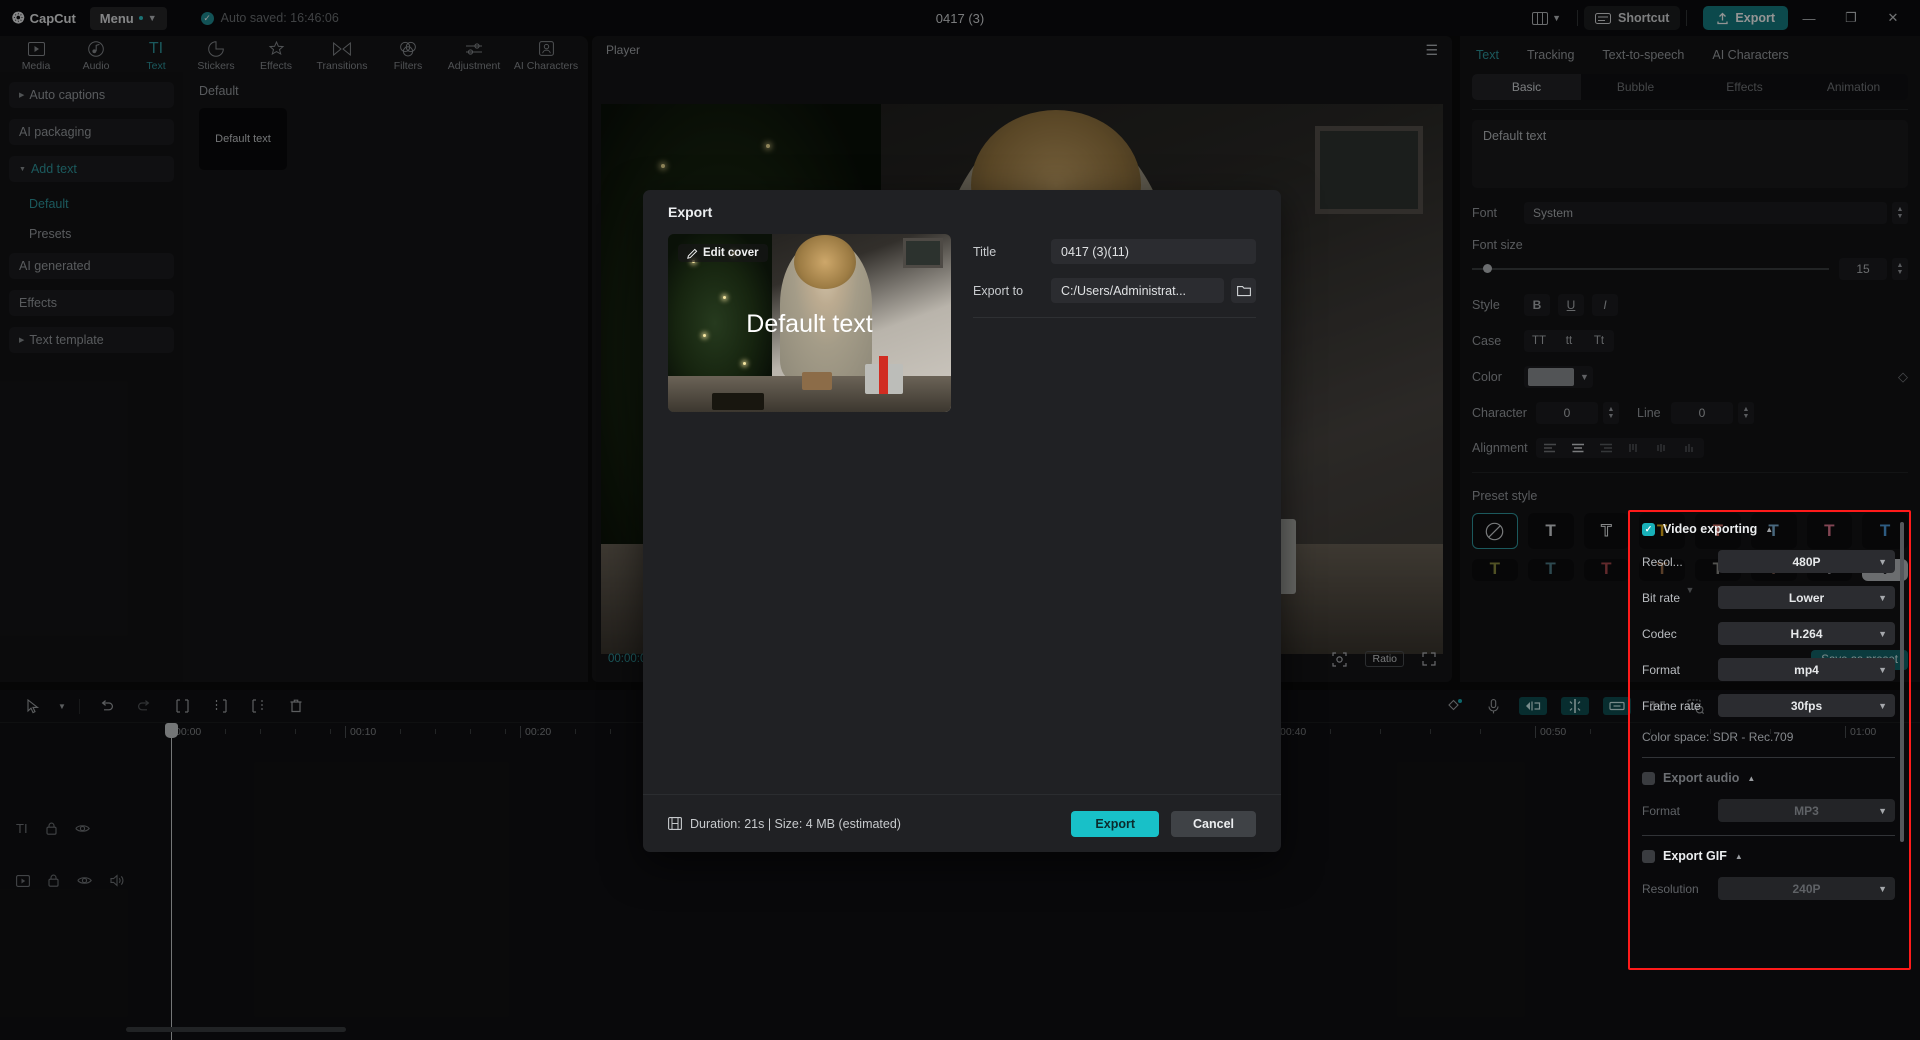 This screenshot has height=1040, width=1920. Describe the element at coordinates (692, 253) in the screenshot. I see `edit-pencil-icon` at that location.